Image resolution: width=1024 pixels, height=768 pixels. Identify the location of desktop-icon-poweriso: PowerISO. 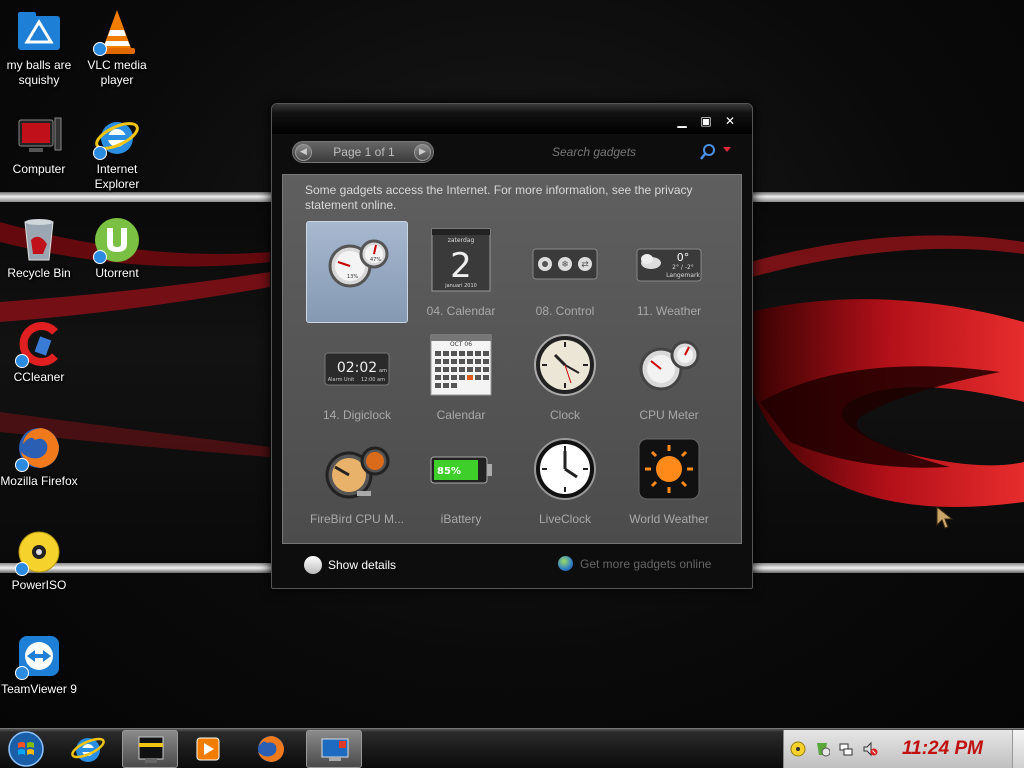
(39, 560).